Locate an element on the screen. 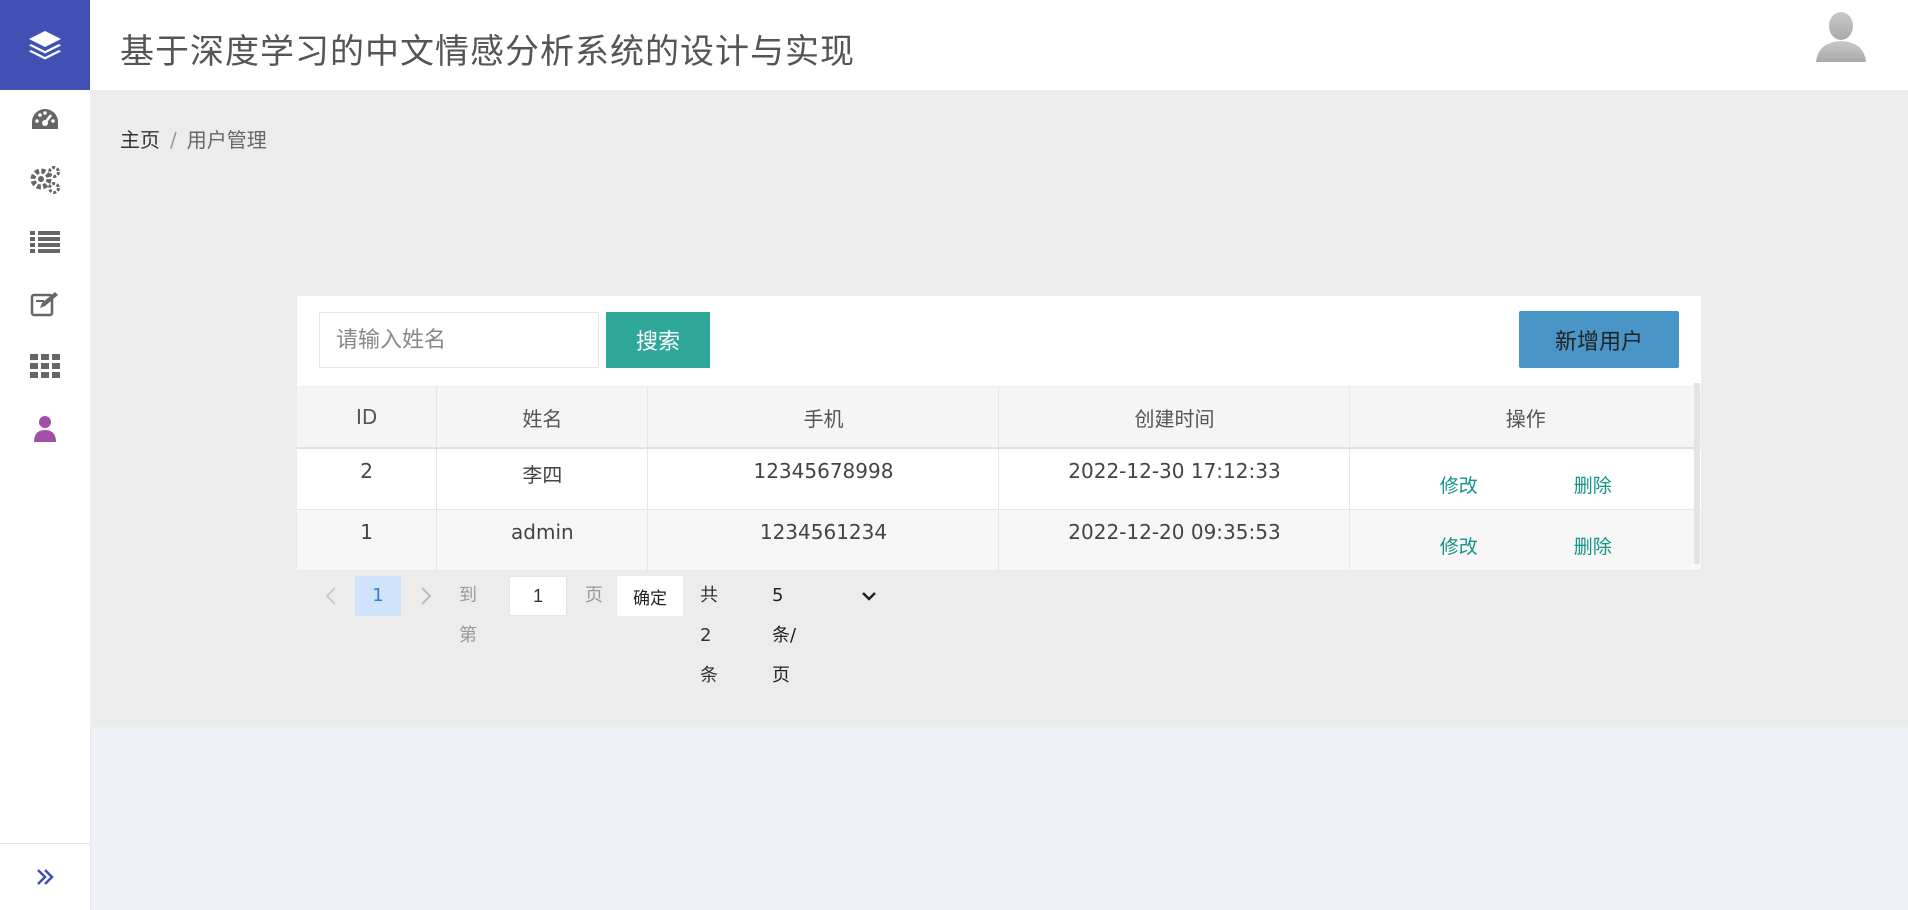 Image resolution: width=1908 pixels, height=910 pixels. cell-name: 李四 is located at coordinates (542, 479).